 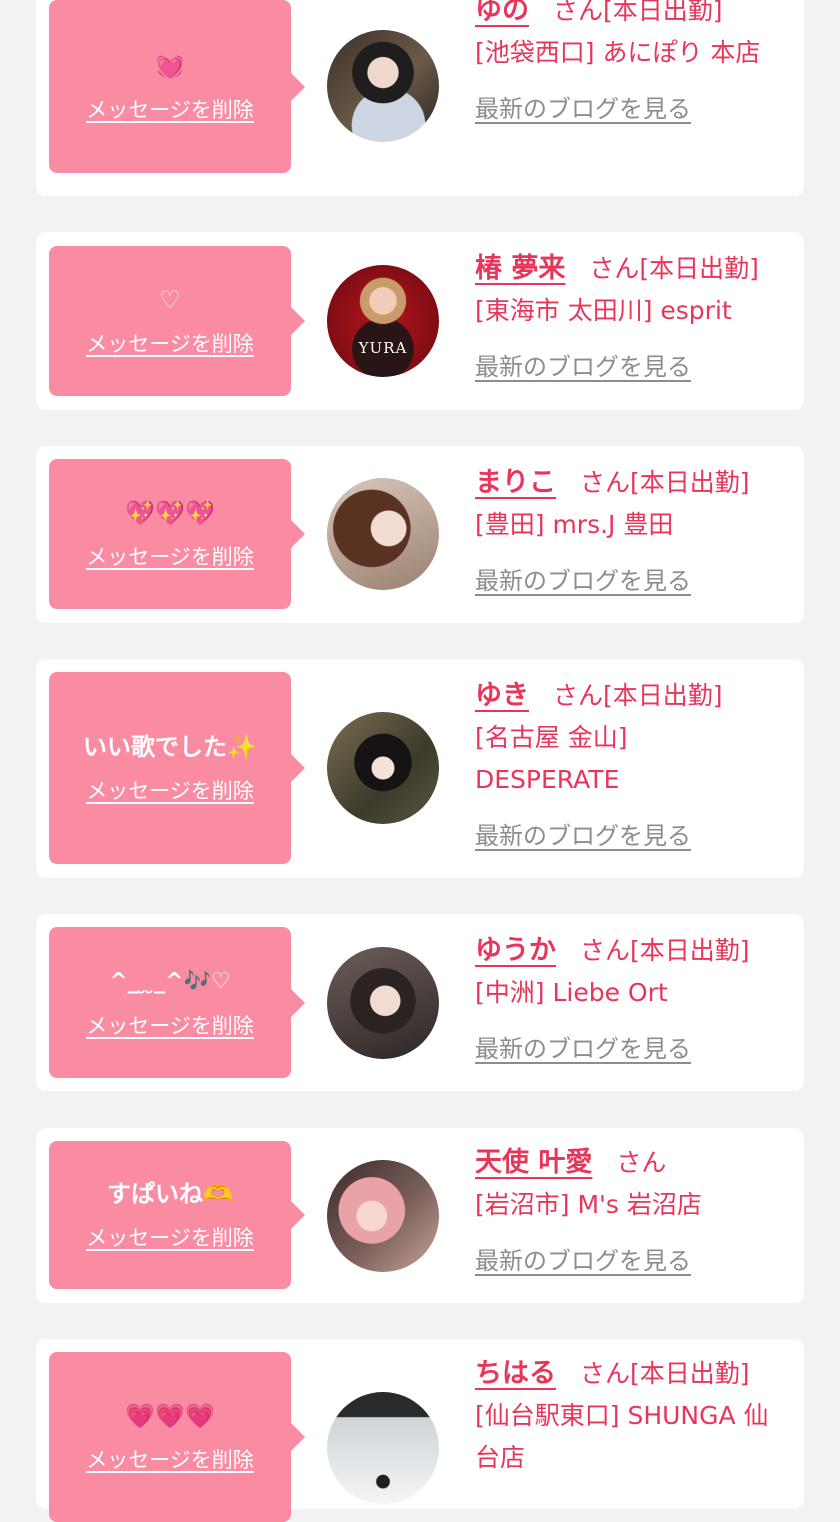 I want to click on message-bubble: いい歌でした✨ メッセージを削除, so click(x=177, y=768).